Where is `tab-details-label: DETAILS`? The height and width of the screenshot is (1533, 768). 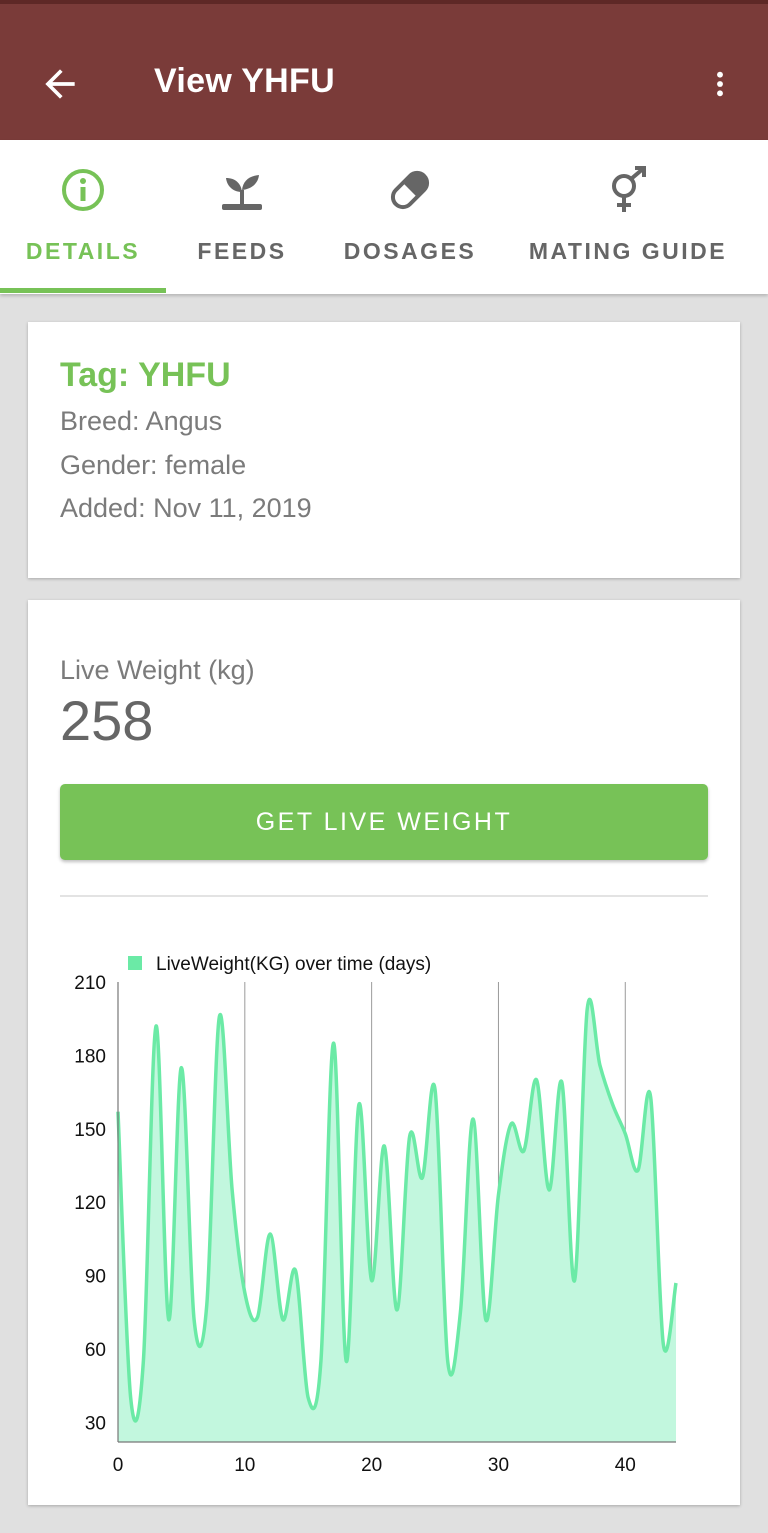 tab-details-label: DETAILS is located at coordinates (83, 251).